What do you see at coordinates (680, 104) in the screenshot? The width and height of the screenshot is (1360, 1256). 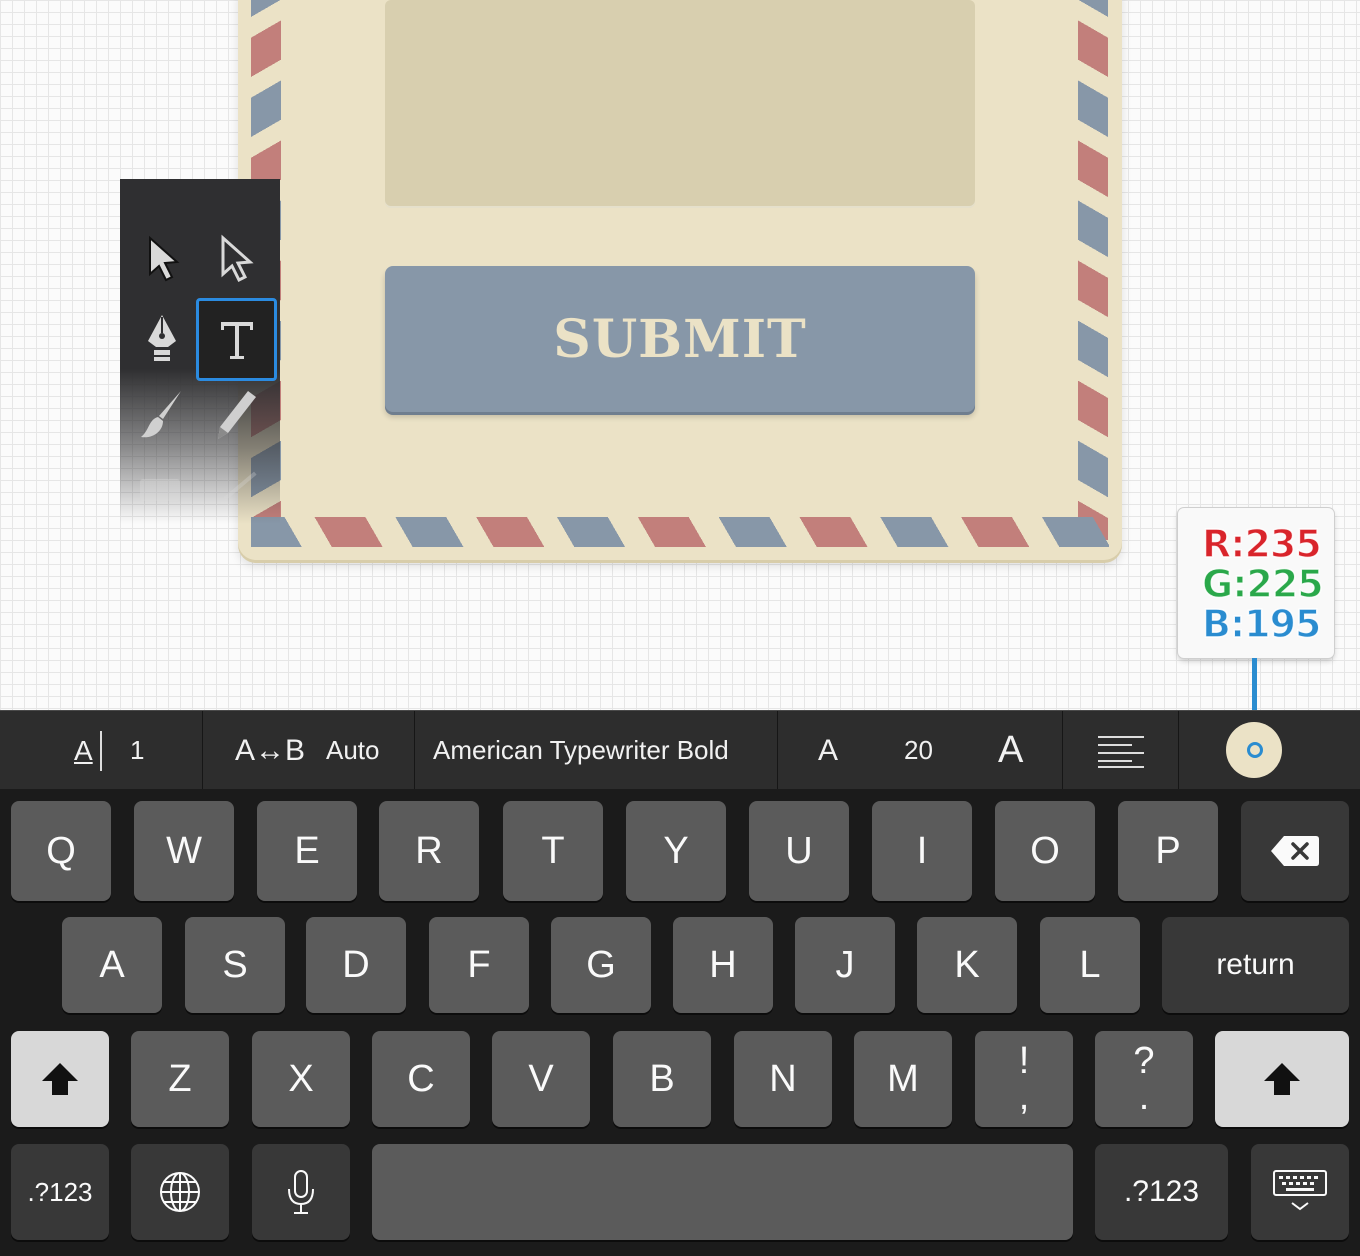 I see `message-text-area` at bounding box center [680, 104].